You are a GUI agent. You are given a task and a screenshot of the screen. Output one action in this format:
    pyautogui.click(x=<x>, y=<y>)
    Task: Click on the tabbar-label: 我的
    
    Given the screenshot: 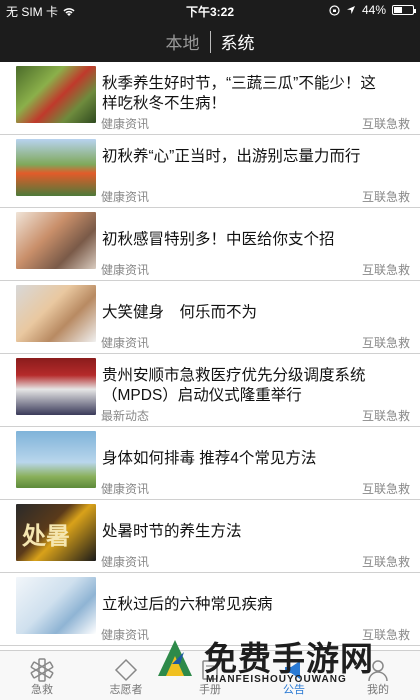 What is the action you would take?
    pyautogui.click(x=378, y=690)
    